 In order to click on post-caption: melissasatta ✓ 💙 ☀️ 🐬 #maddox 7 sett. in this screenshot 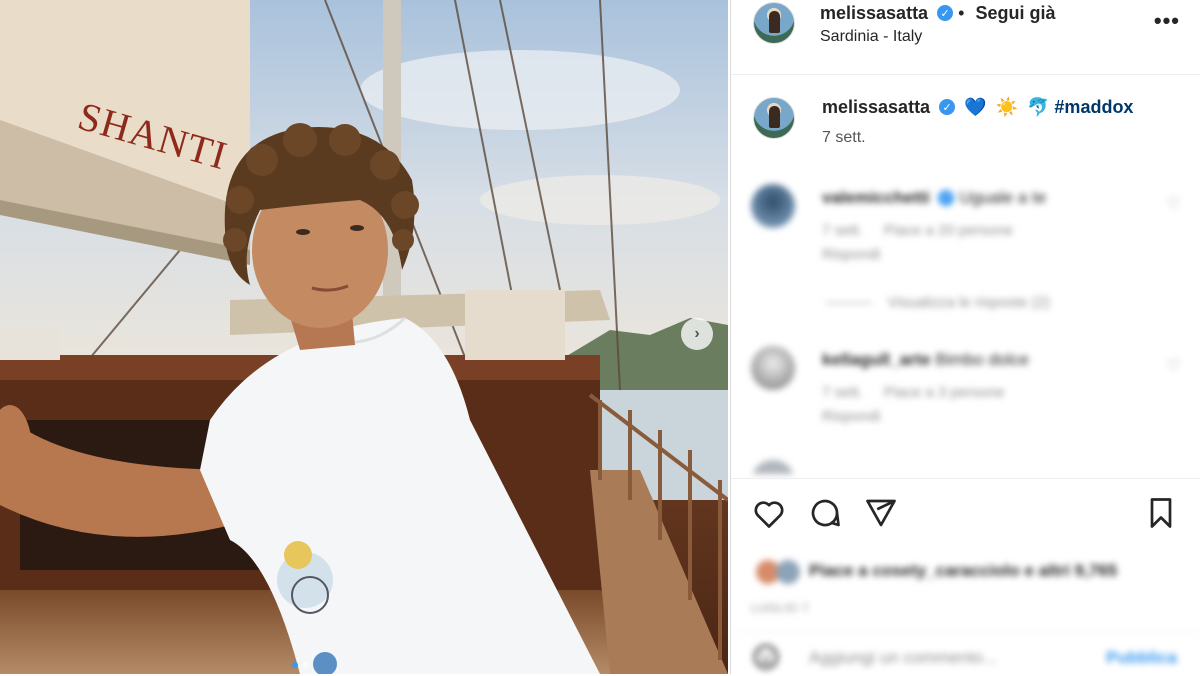, I will do `click(965, 125)`.